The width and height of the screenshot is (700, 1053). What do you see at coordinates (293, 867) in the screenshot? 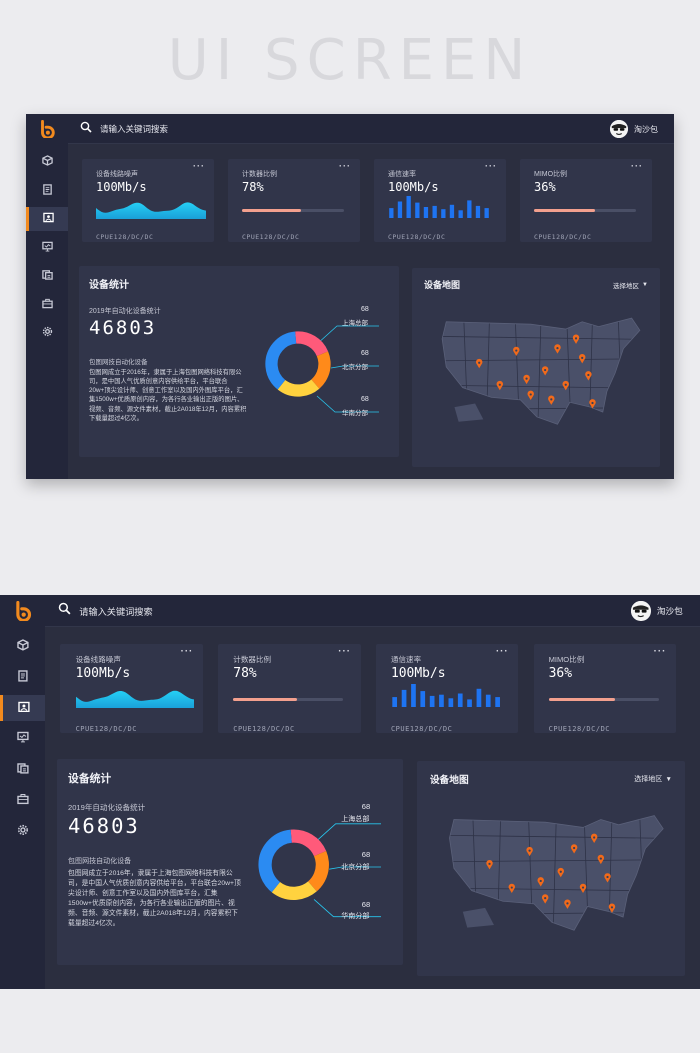
I see `region-donut-chart` at bounding box center [293, 867].